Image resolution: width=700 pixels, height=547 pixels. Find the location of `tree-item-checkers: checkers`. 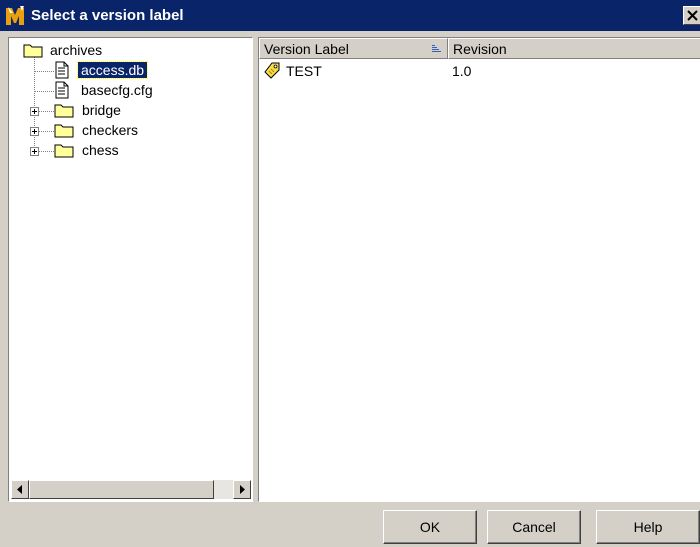

tree-item-checkers: checkers is located at coordinates (97, 130).